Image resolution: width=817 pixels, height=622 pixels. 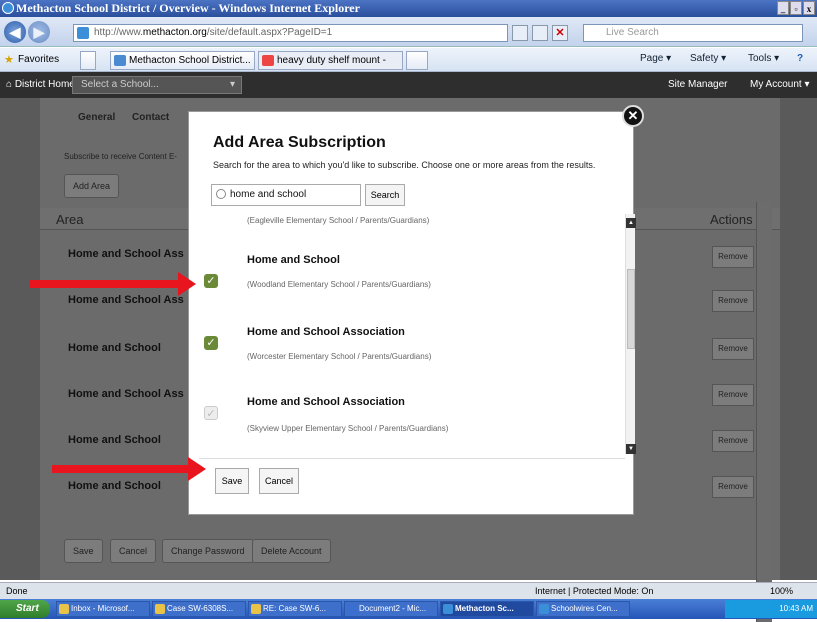 What do you see at coordinates (417, 60) in the screenshot?
I see `new-tab-button` at bounding box center [417, 60].